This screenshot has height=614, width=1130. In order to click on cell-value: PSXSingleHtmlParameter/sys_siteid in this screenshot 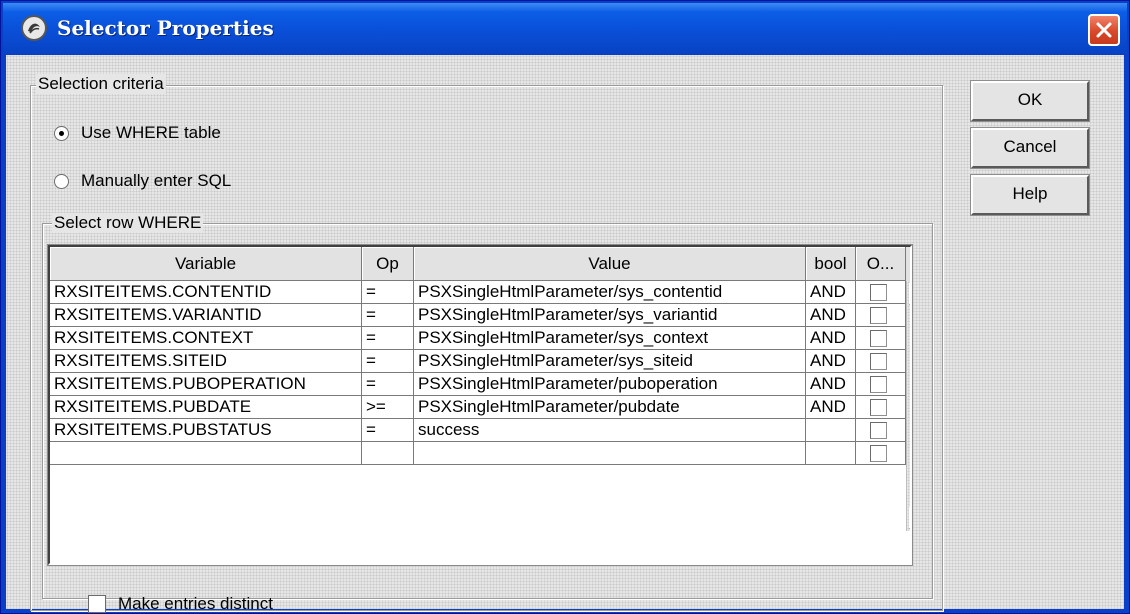, I will do `click(610, 361)`.